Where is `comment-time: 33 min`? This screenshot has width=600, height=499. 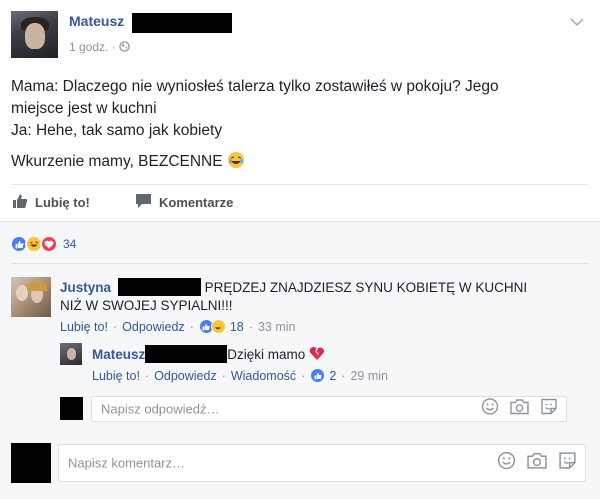
comment-time: 33 min is located at coordinates (277, 327).